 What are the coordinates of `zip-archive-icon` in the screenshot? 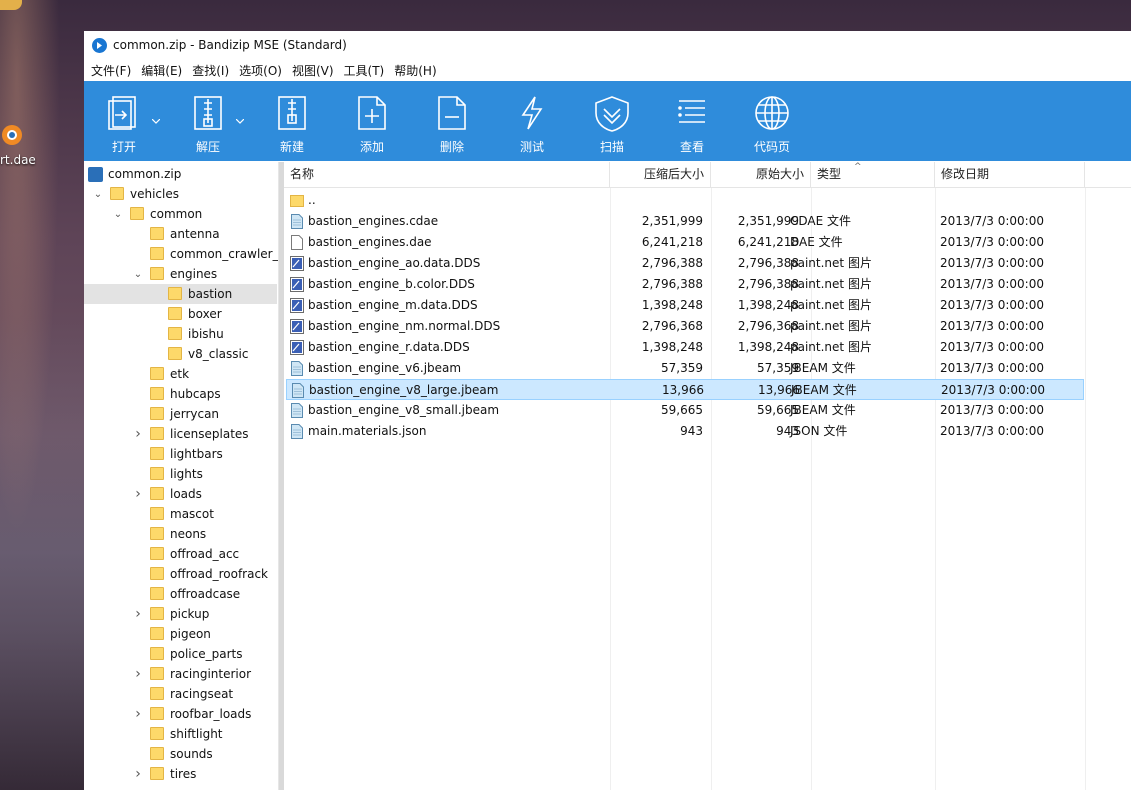 It's located at (95, 174).